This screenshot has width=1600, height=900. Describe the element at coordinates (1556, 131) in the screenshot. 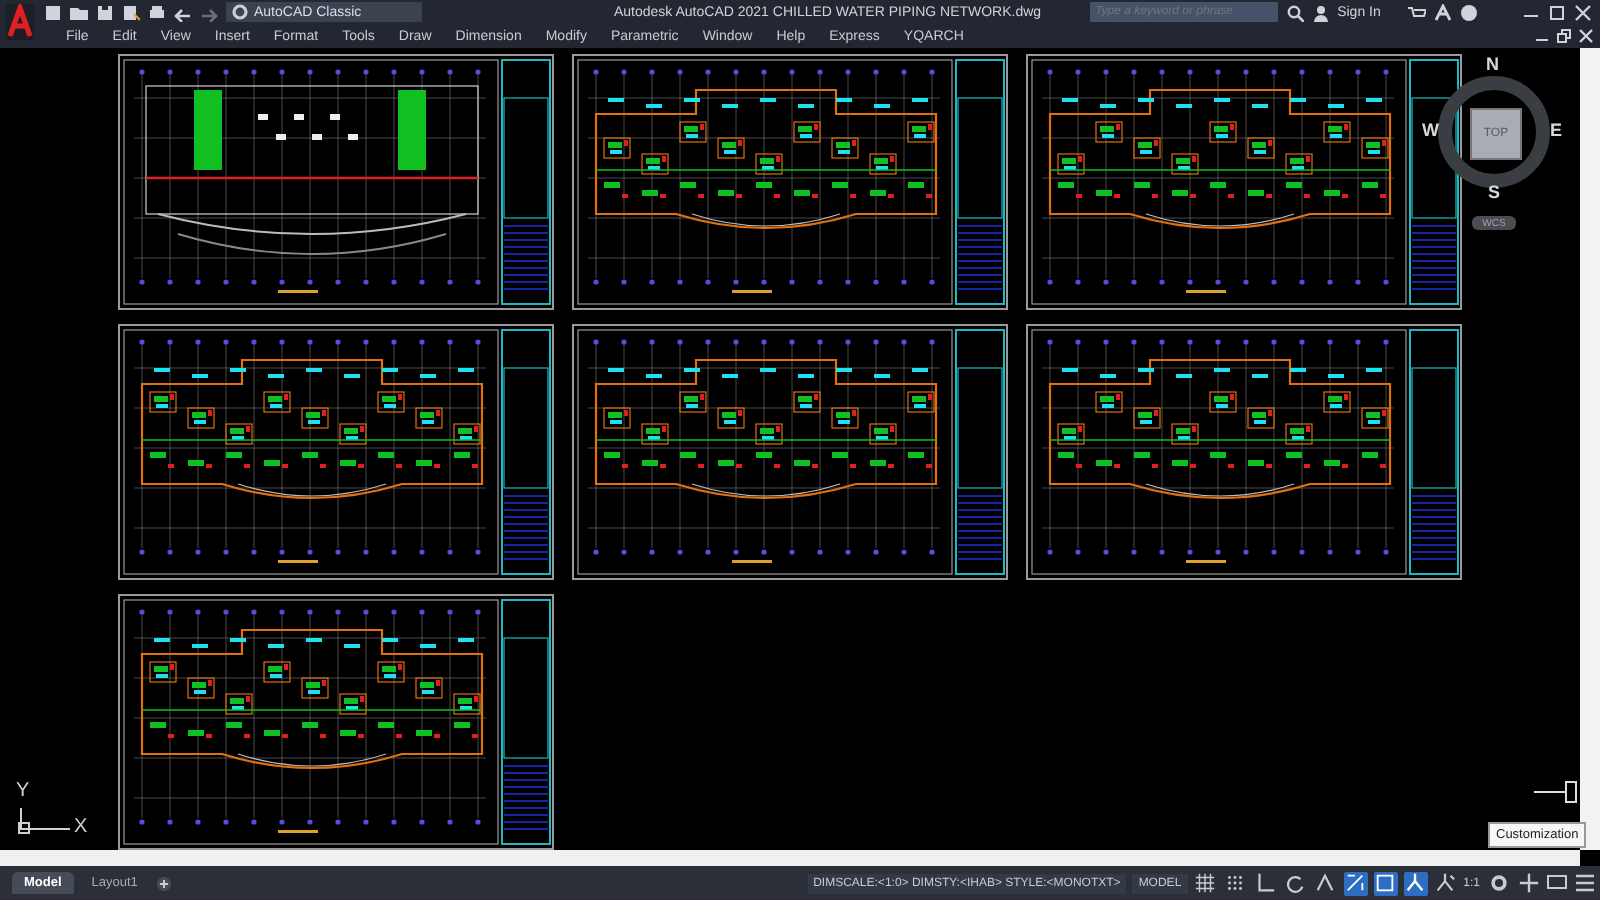

I see `compass-direction: E` at that location.